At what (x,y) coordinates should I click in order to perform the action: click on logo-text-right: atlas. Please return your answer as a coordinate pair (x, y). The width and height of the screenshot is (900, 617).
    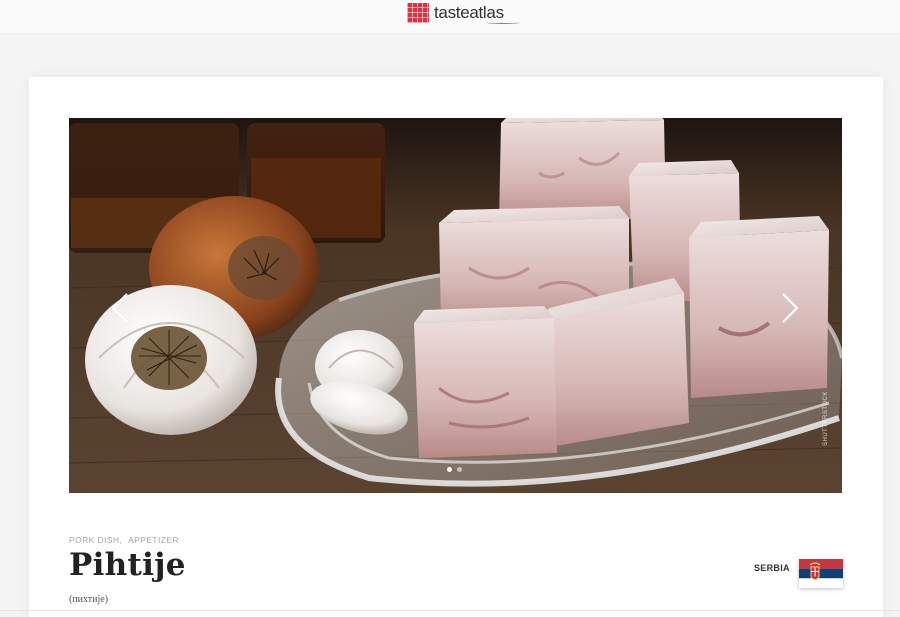
    Looking at the image, I should click on (486, 12).